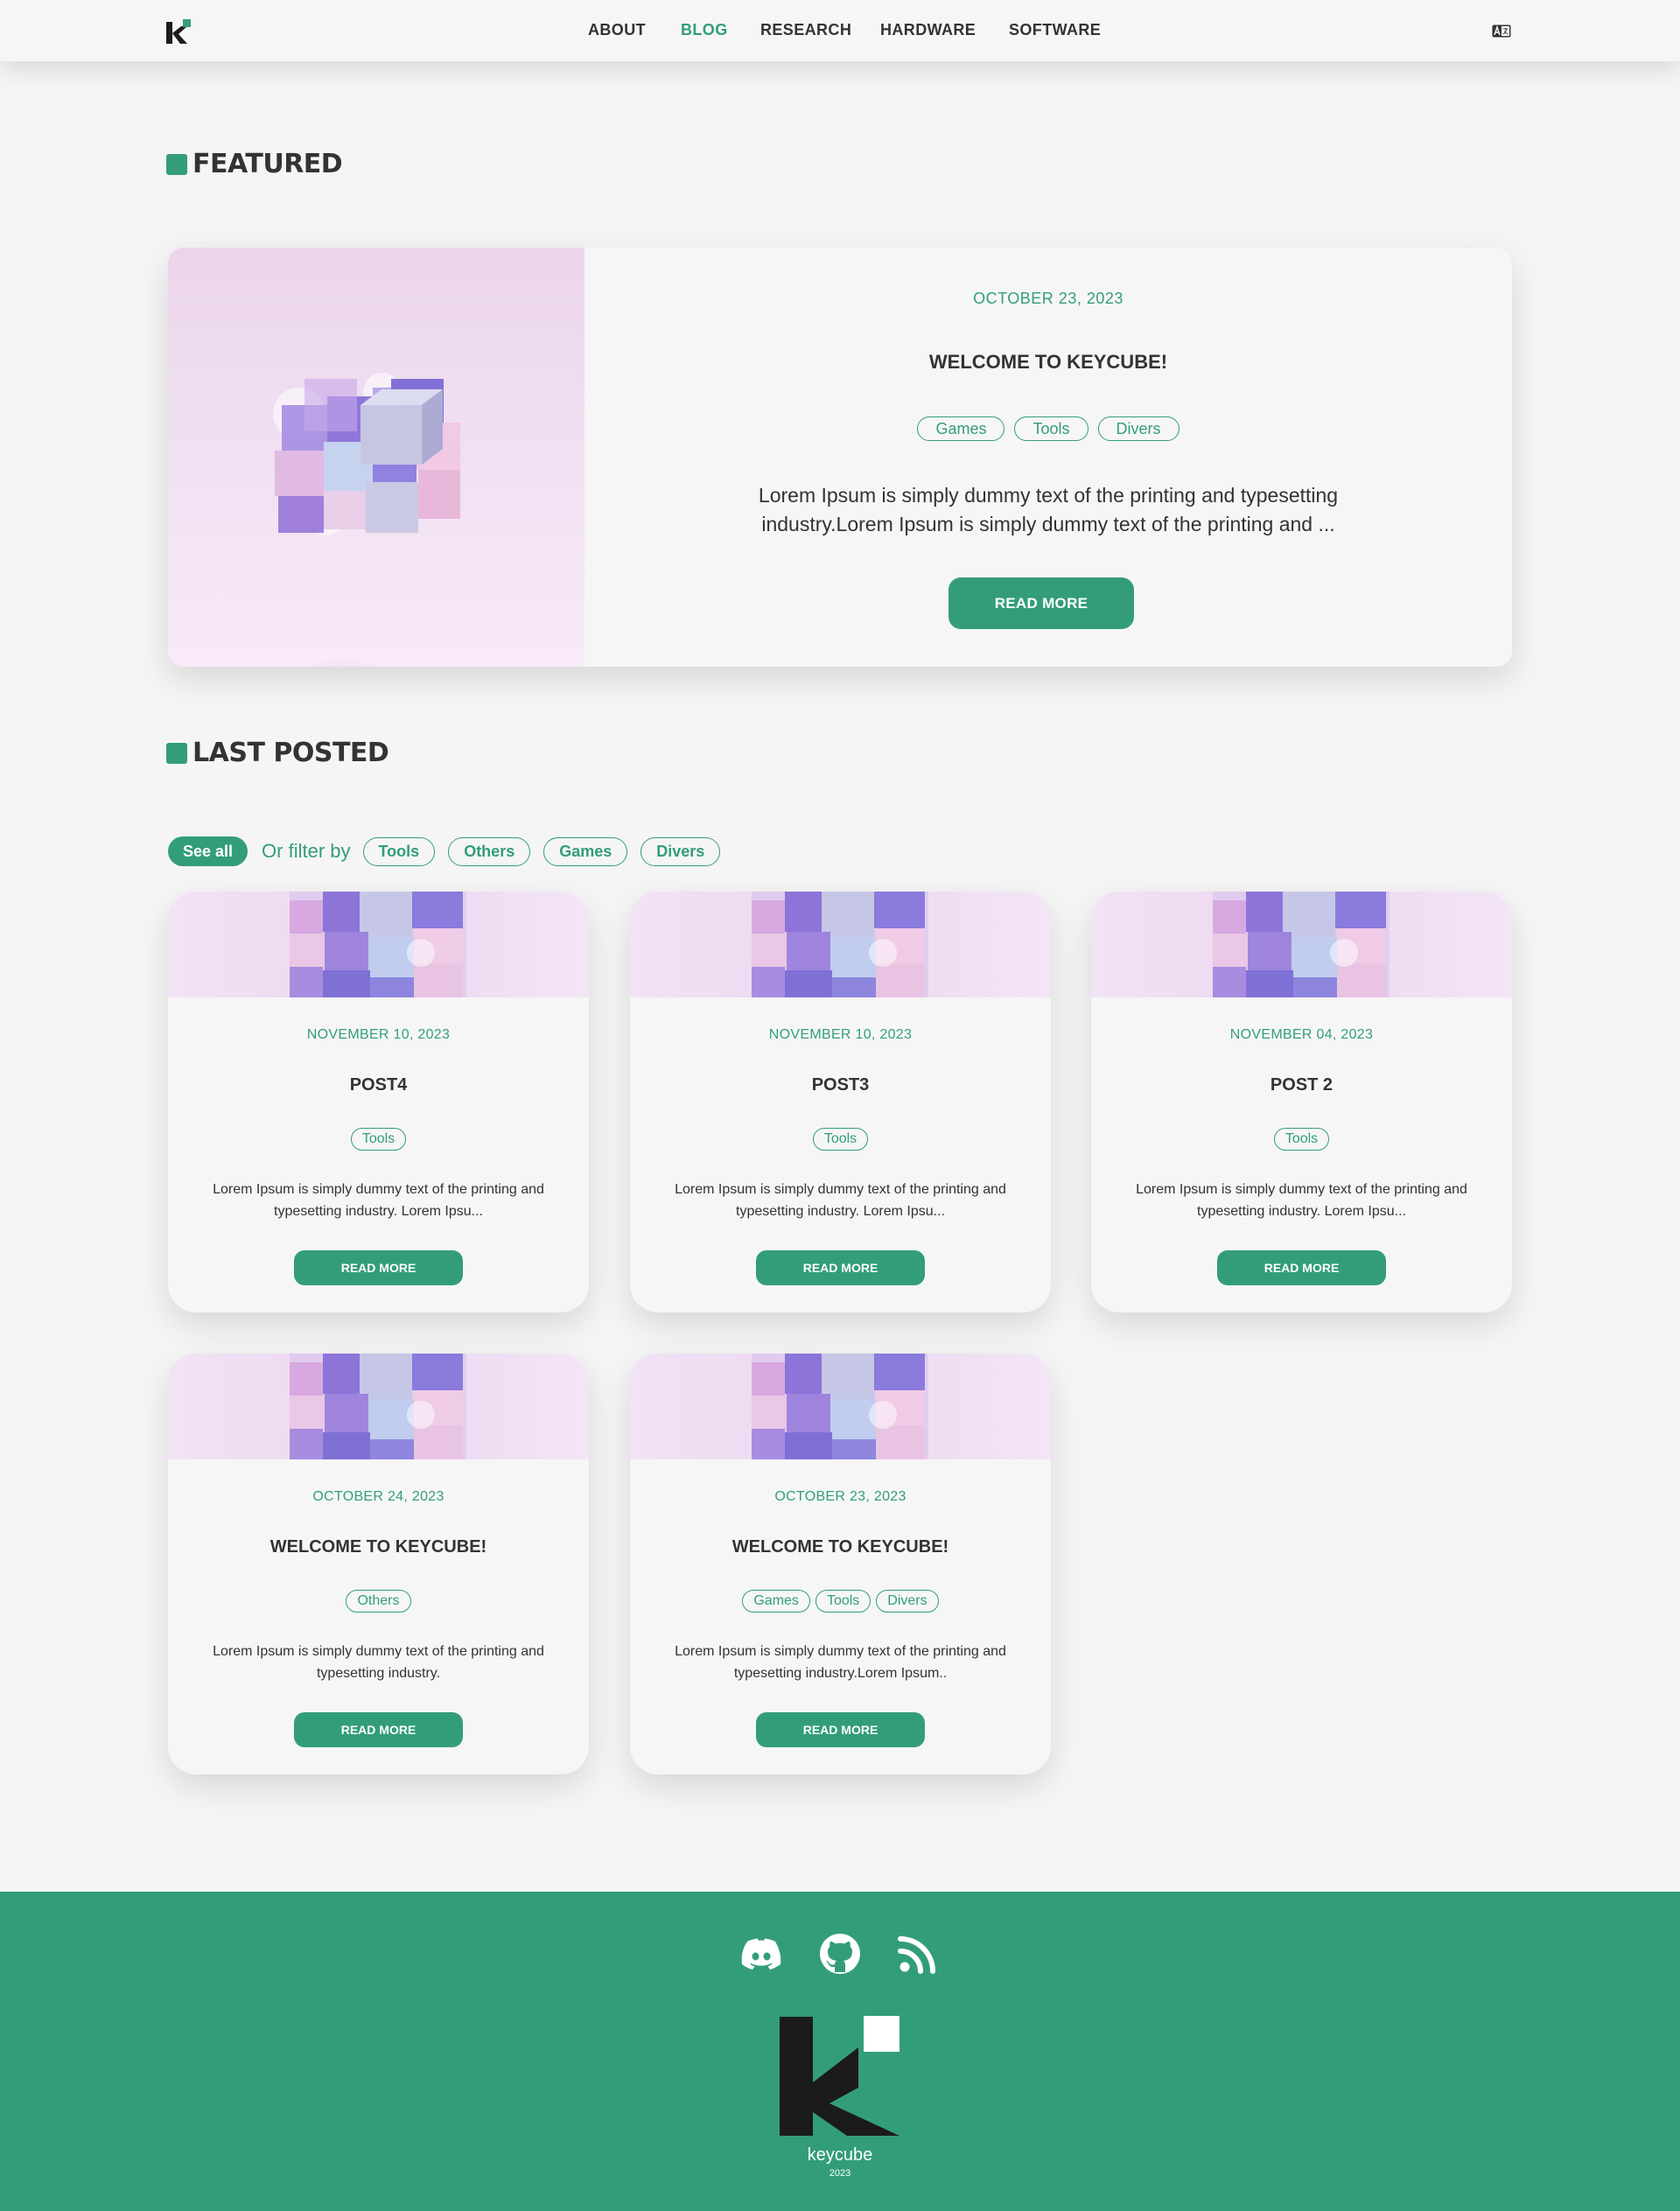 The height and width of the screenshot is (2211, 1680). What do you see at coordinates (680, 851) in the screenshot?
I see `filter-divers: Divers` at bounding box center [680, 851].